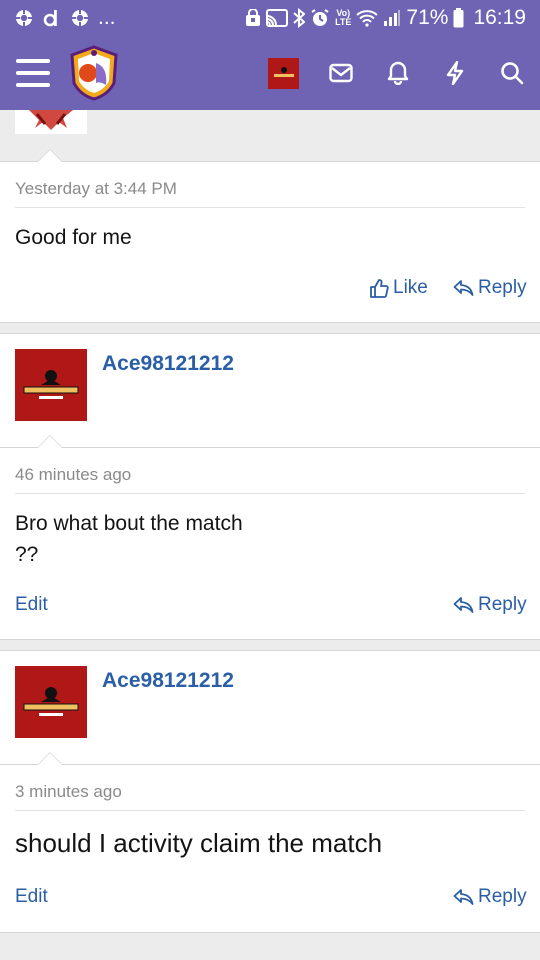  Describe the element at coordinates (94, 73) in the screenshot. I see `site-logo` at that location.